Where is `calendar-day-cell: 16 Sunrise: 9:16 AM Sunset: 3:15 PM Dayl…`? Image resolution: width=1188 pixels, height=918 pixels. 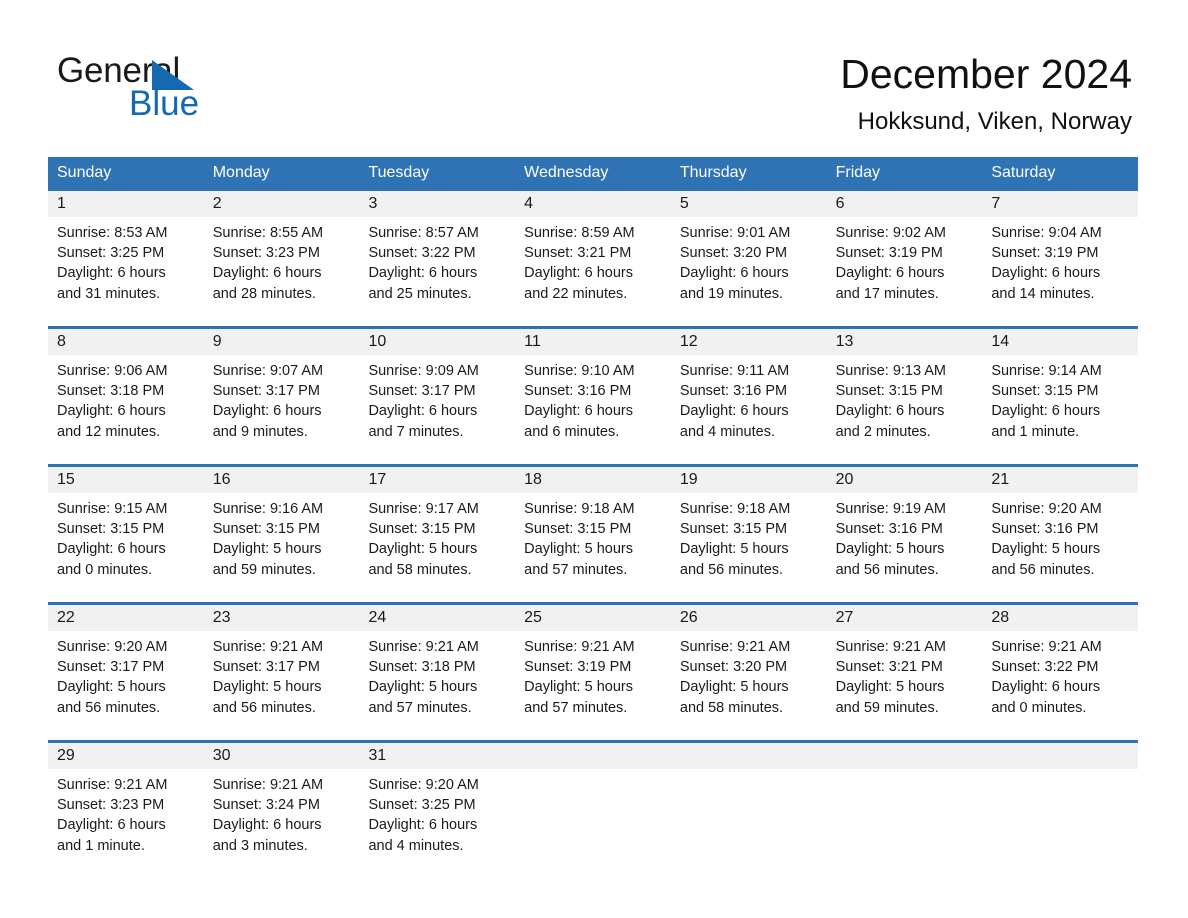 calendar-day-cell: 16 Sunrise: 9:16 AM Sunset: 3:15 PM Dayl… is located at coordinates (281, 534).